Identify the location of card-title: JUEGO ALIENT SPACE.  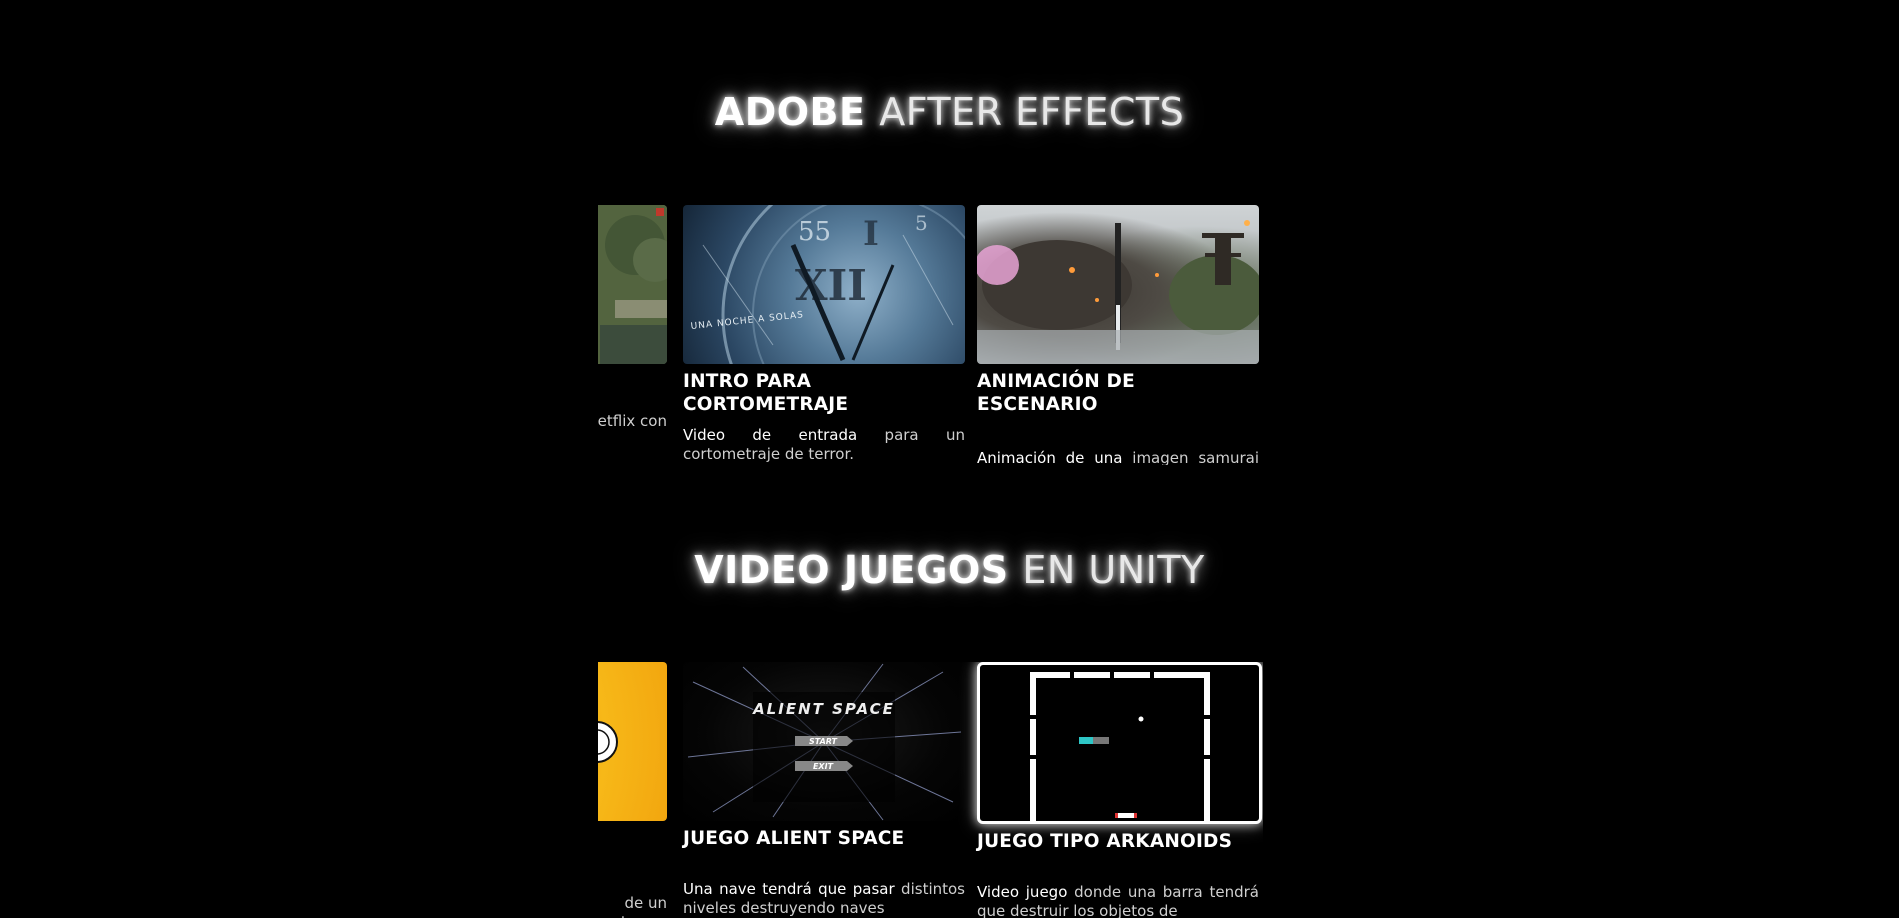
(794, 838).